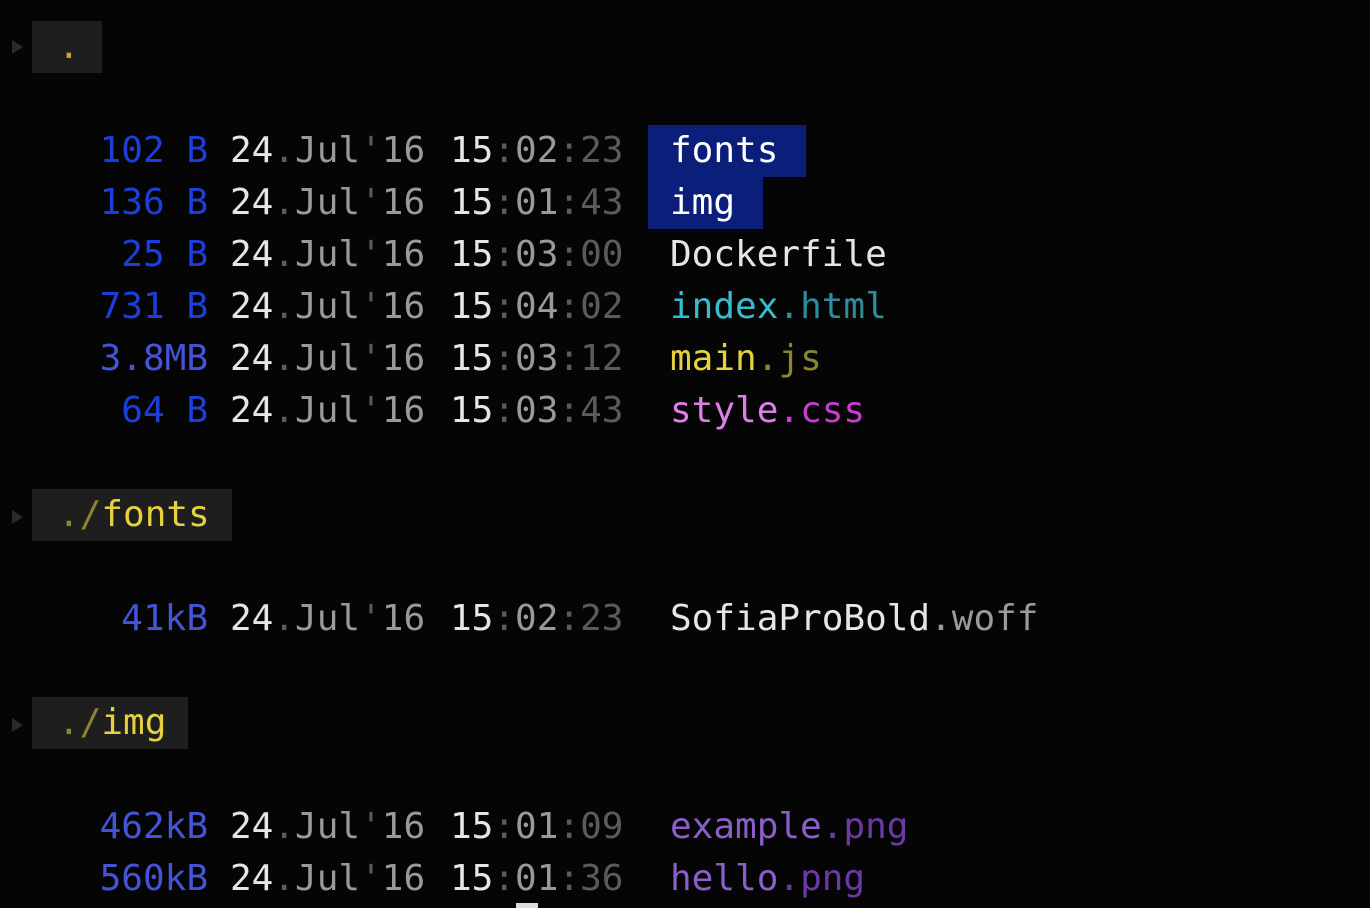  Describe the element at coordinates (152, 151) in the screenshot. I see `file-size: 102 B` at that location.